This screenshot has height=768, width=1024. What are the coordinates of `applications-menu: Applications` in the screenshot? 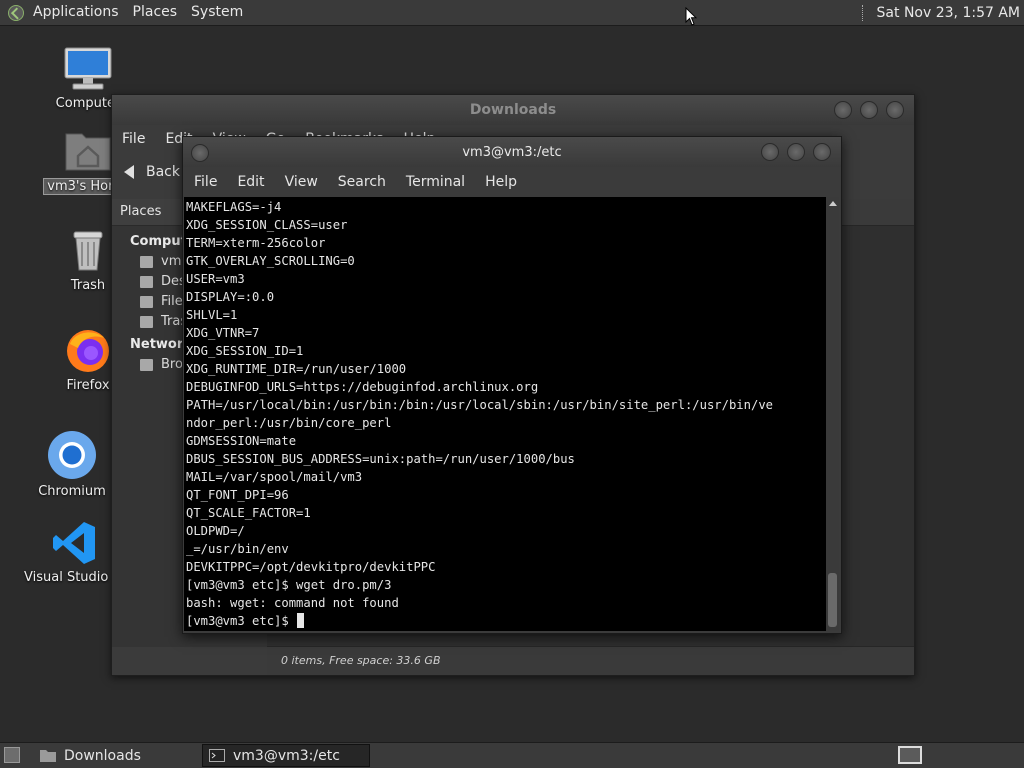 It's located at (76, 12).